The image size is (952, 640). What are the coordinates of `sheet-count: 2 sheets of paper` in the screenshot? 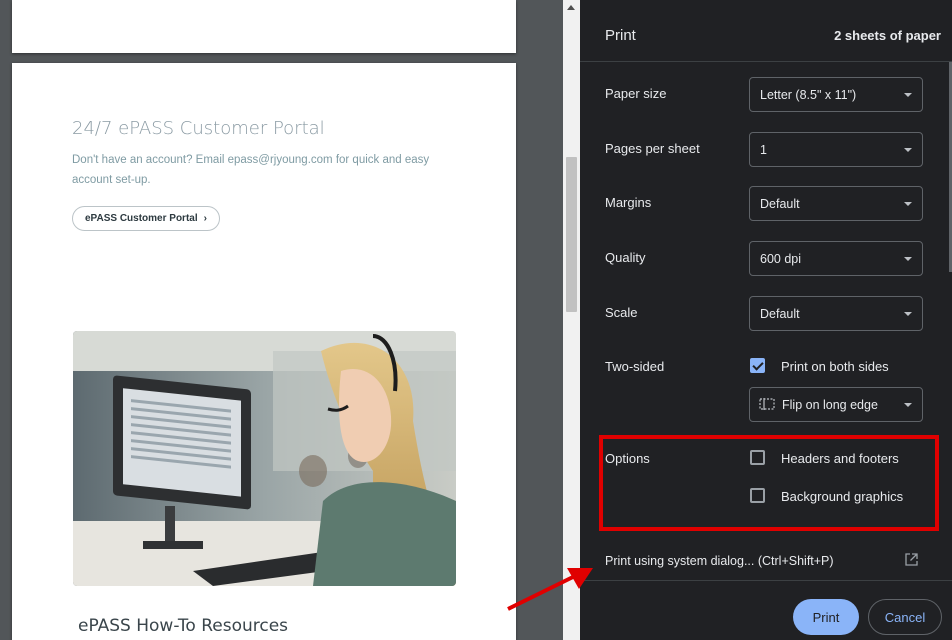 It's located at (887, 35).